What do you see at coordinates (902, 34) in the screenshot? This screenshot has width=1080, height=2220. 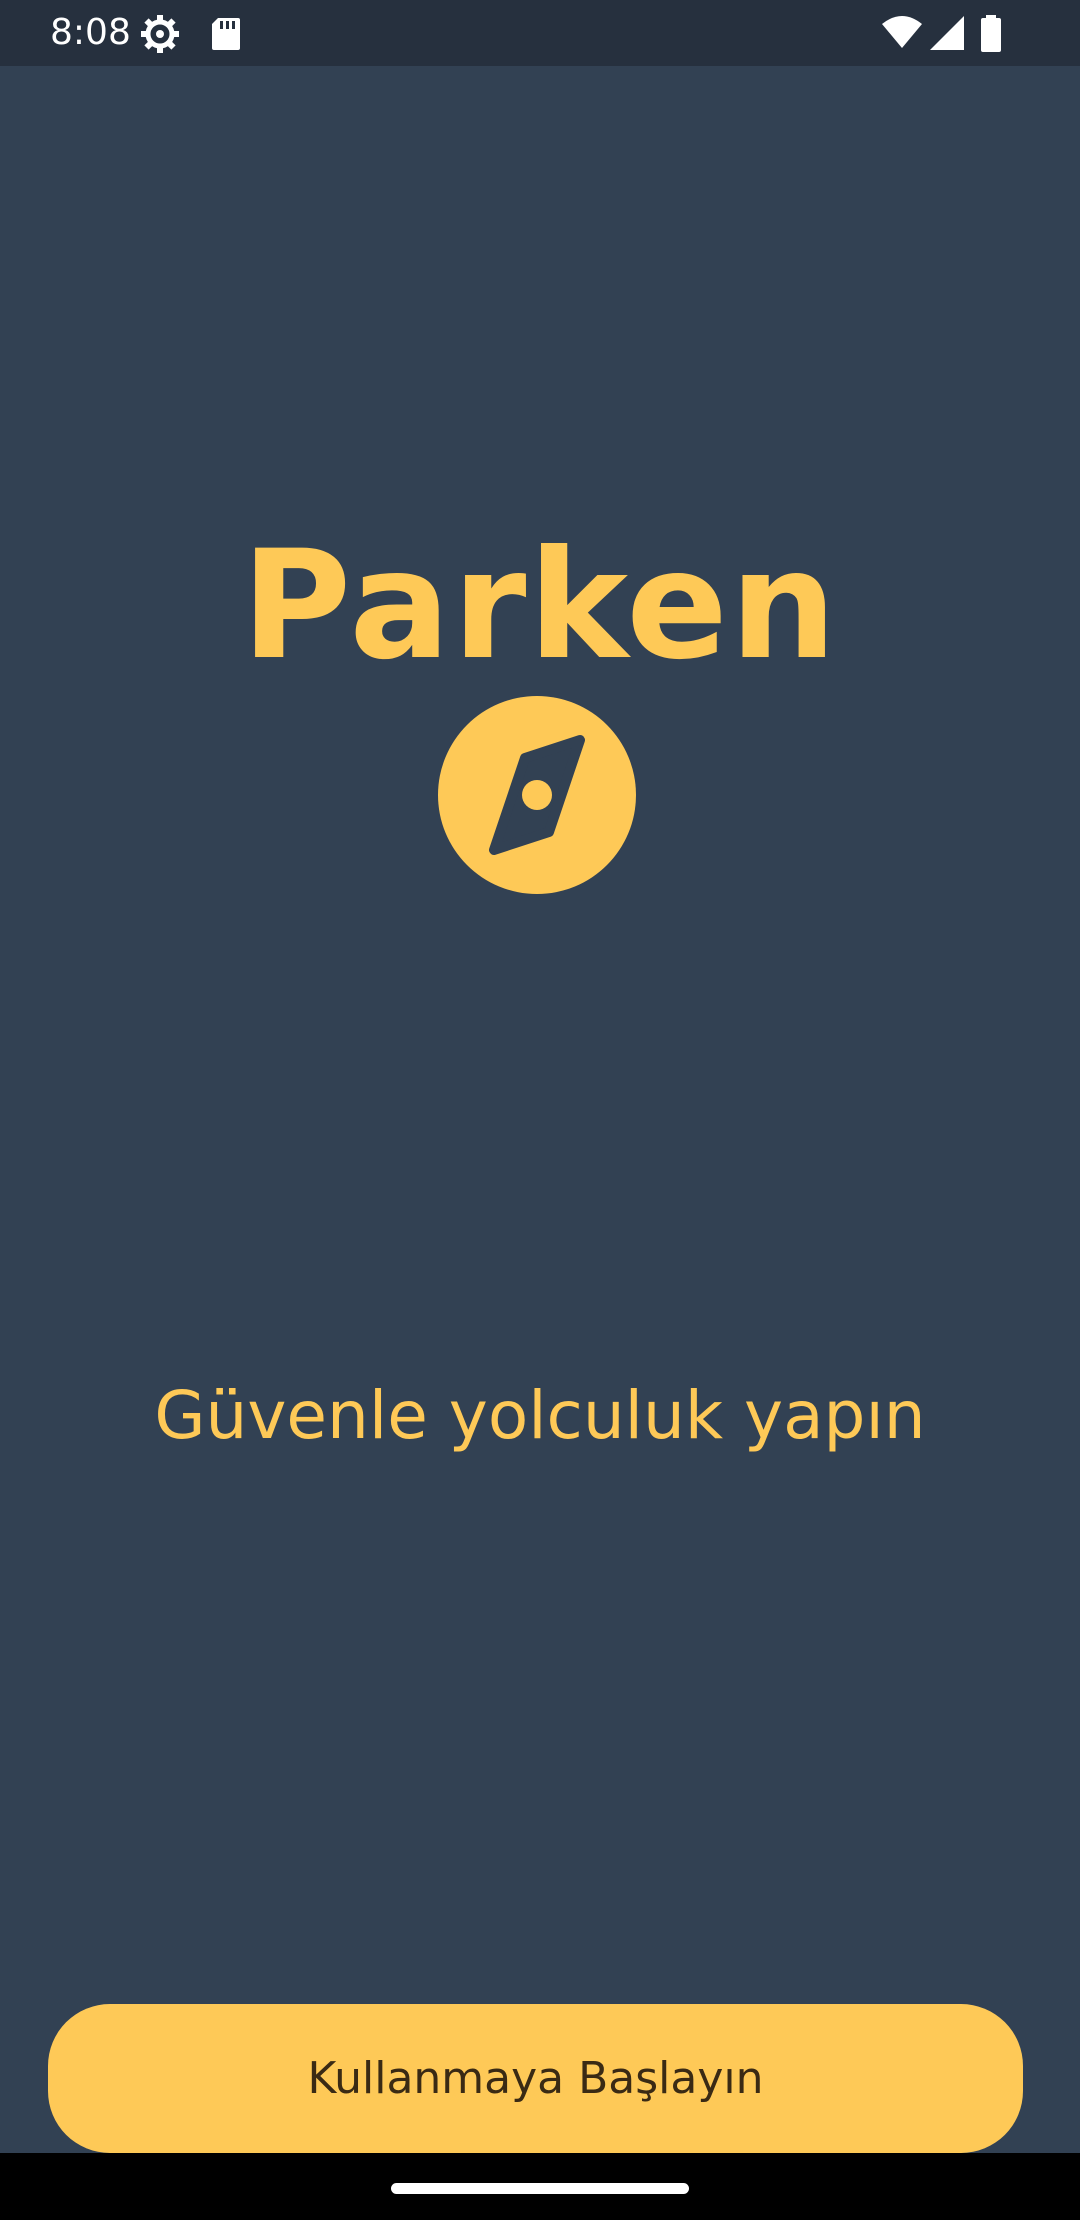 I see `wifi-icon` at bounding box center [902, 34].